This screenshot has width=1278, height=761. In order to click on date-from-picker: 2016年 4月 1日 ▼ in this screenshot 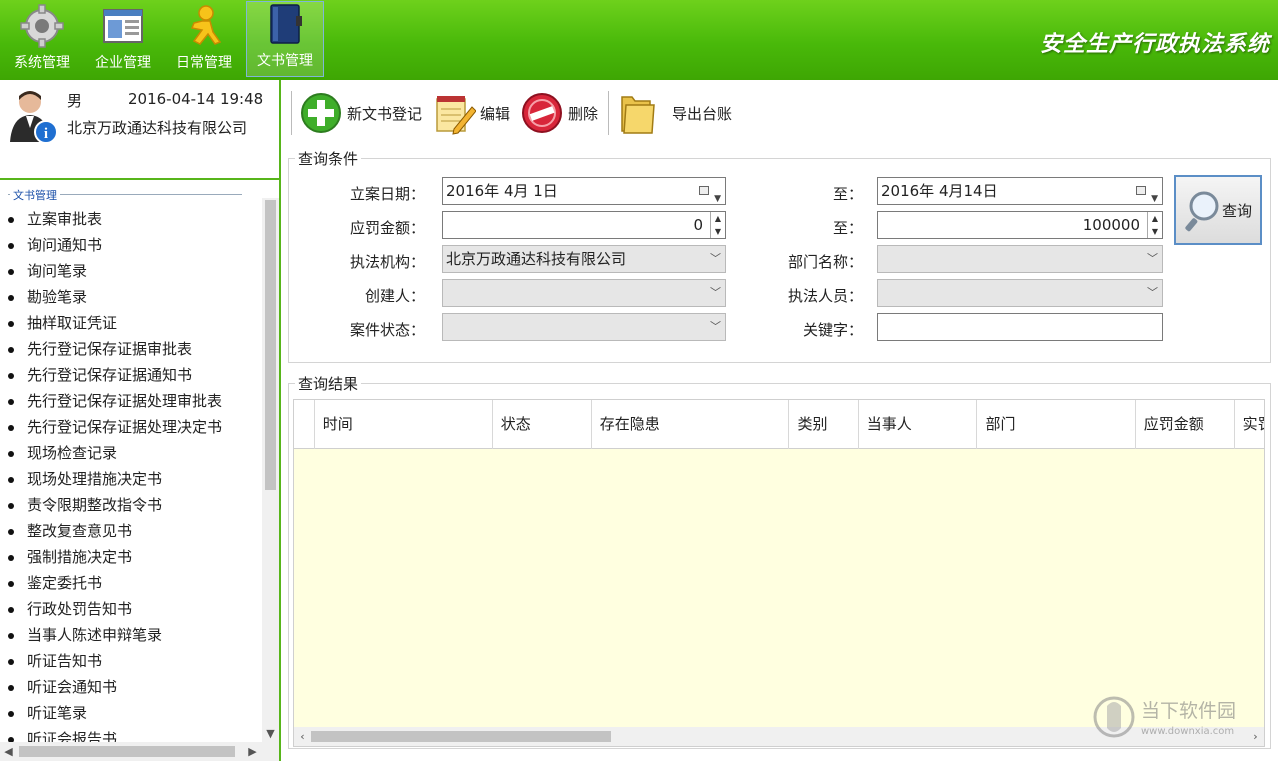, I will do `click(584, 191)`.